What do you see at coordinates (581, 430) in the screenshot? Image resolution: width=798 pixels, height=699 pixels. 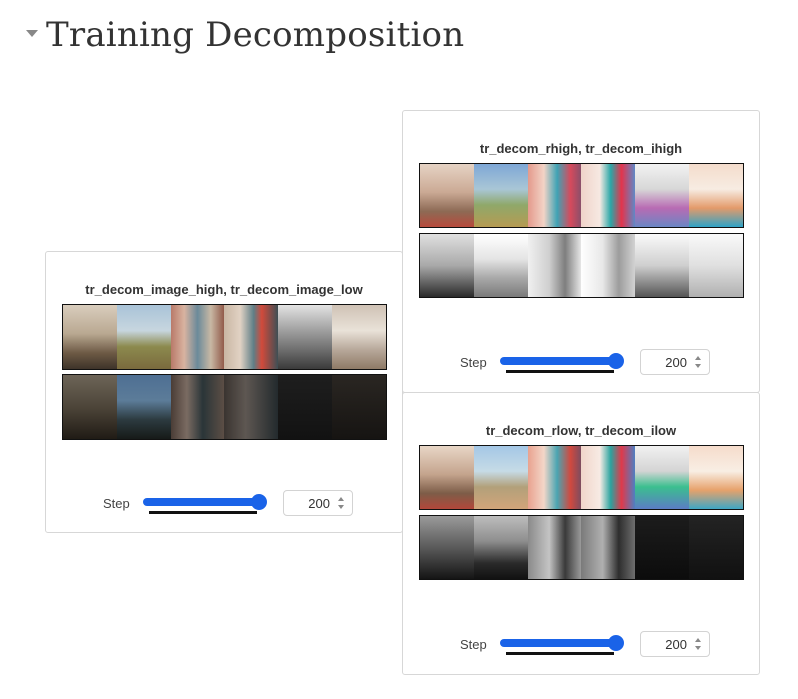 I see `card-title: tr_decom_rlow, tr_decom_ilow` at bounding box center [581, 430].